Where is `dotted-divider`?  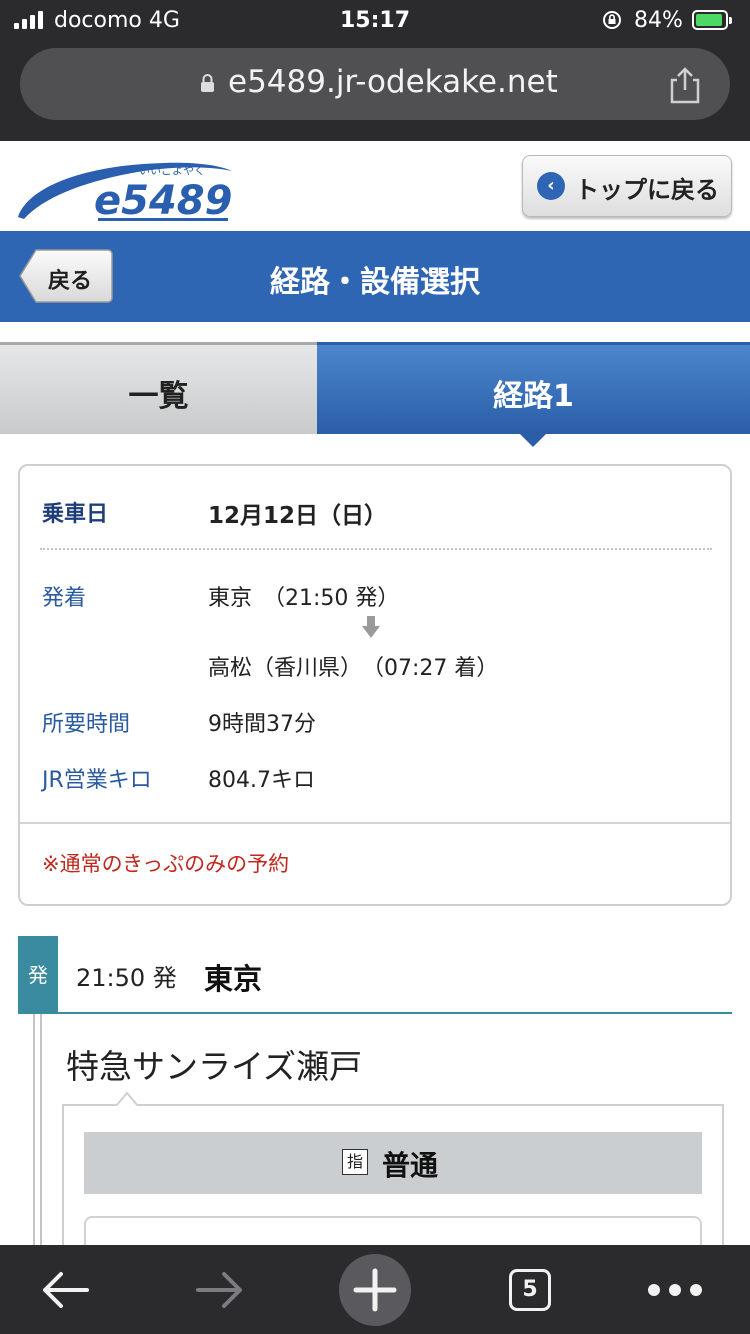 dotted-divider is located at coordinates (376, 549).